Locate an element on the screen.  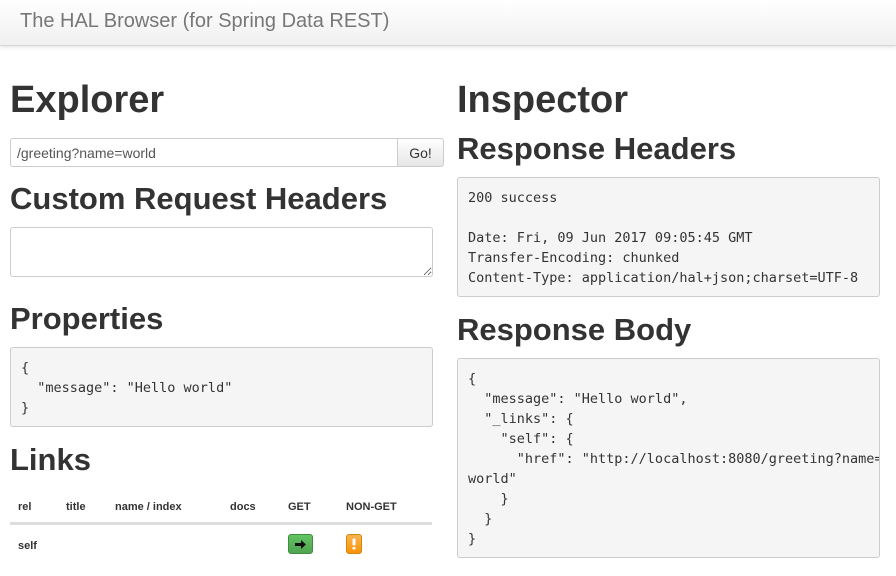
column-header-rel: rel is located at coordinates (25, 507).